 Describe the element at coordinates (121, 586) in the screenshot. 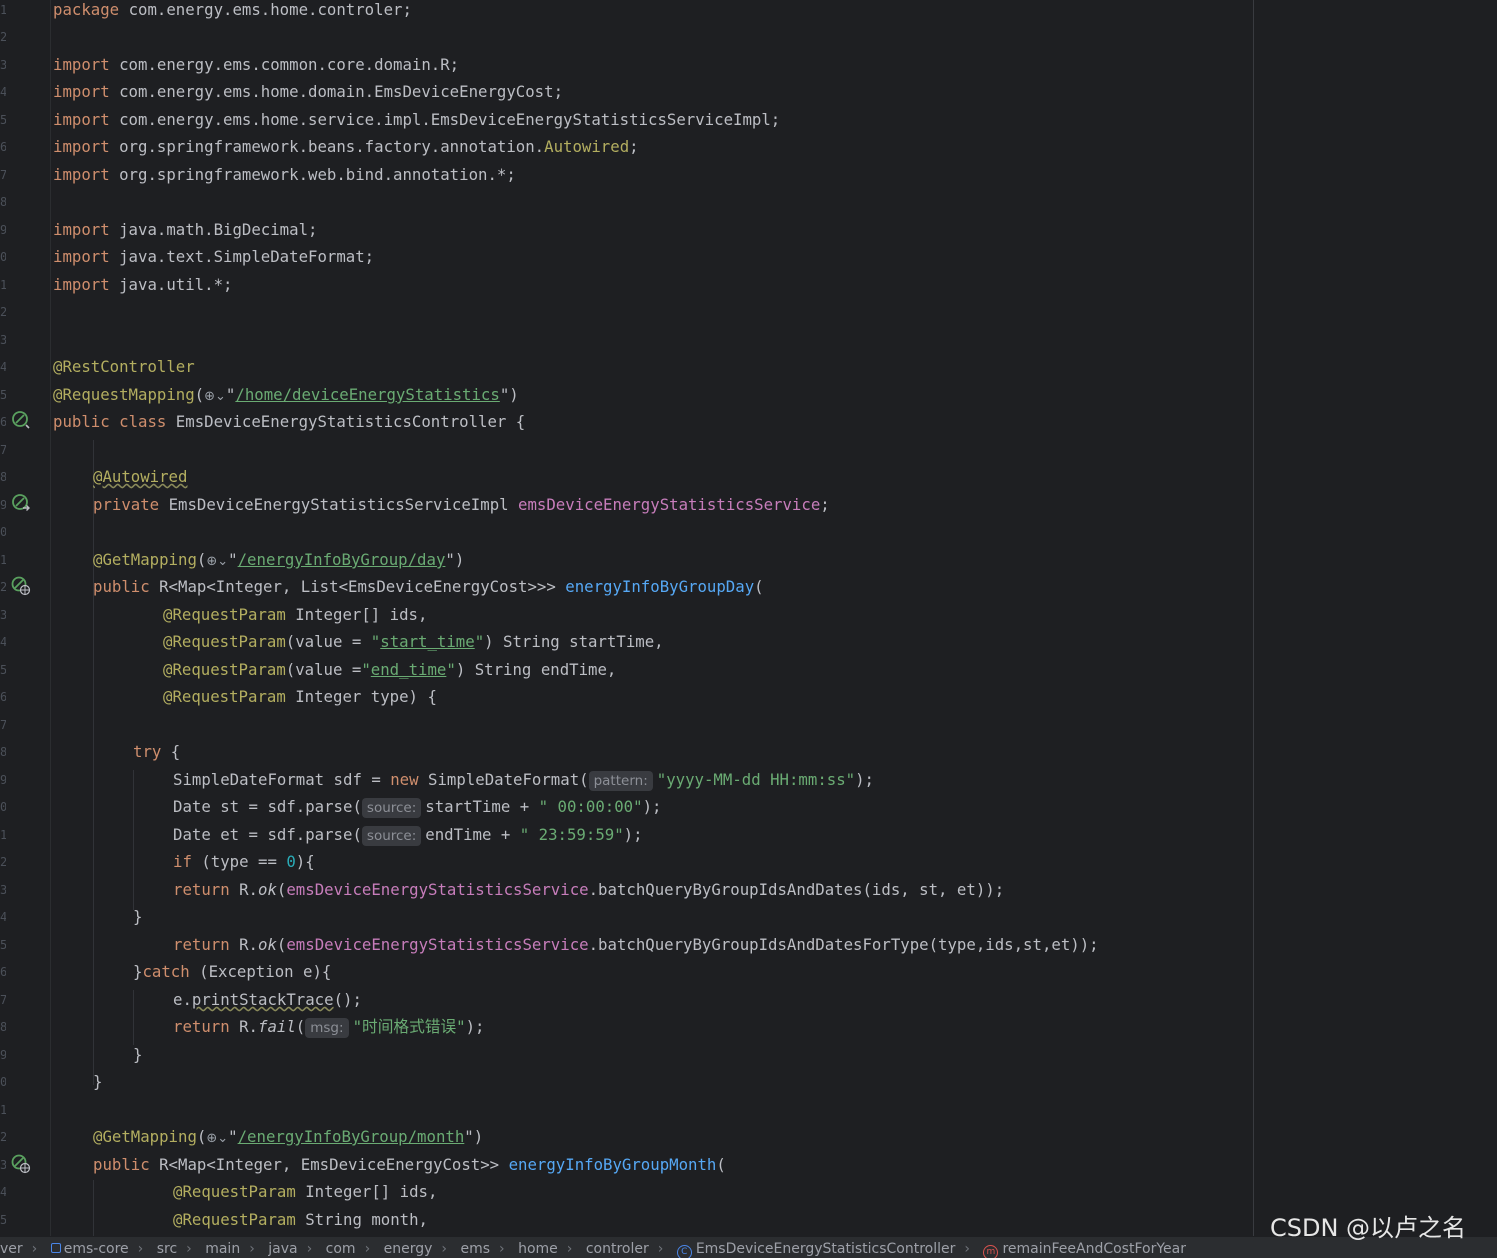

I see `keyword: public` at that location.